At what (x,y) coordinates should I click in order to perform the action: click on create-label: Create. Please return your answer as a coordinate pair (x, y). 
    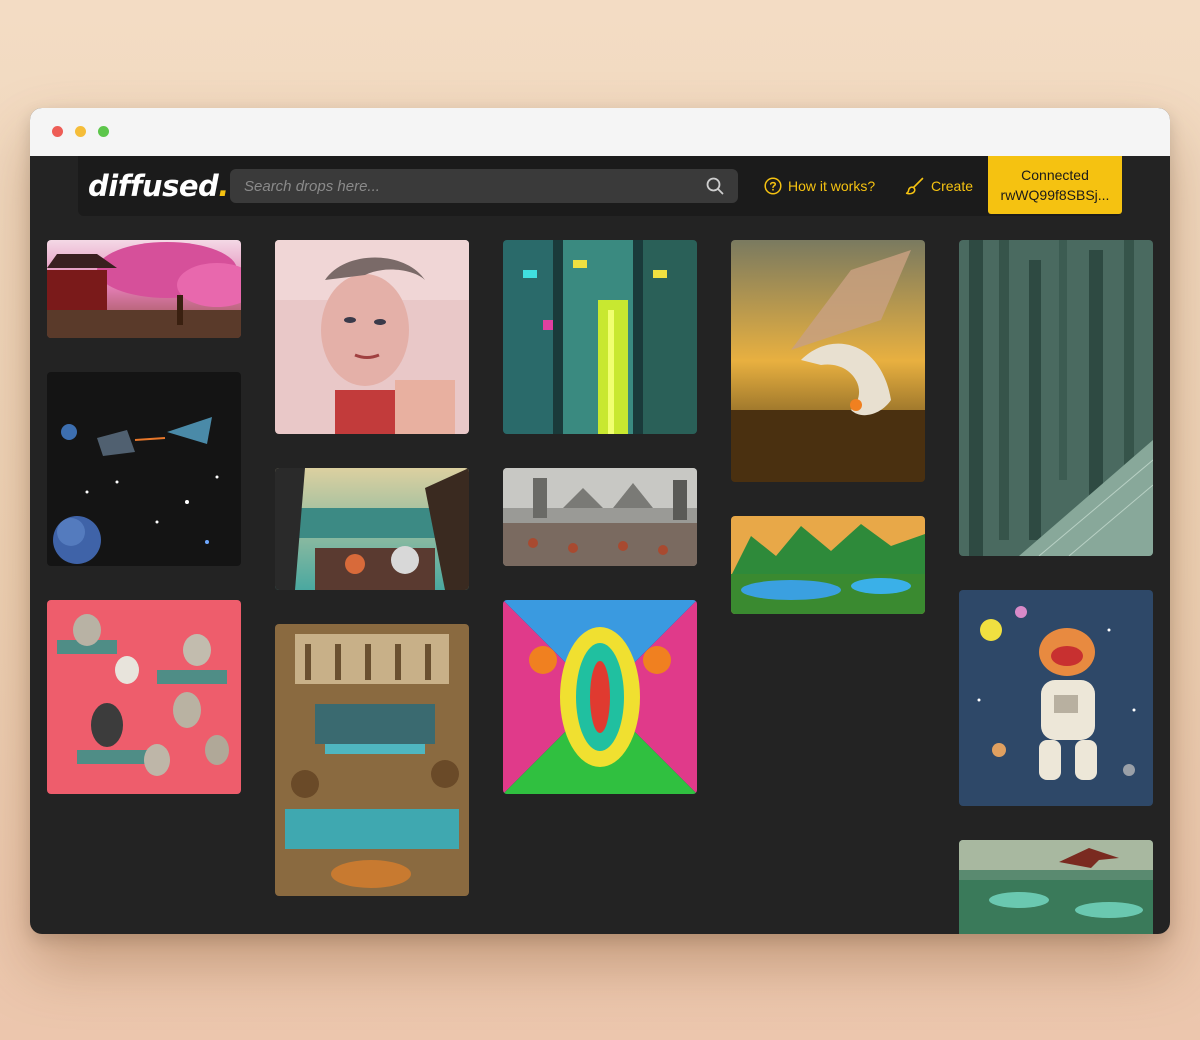
    Looking at the image, I should click on (952, 186).